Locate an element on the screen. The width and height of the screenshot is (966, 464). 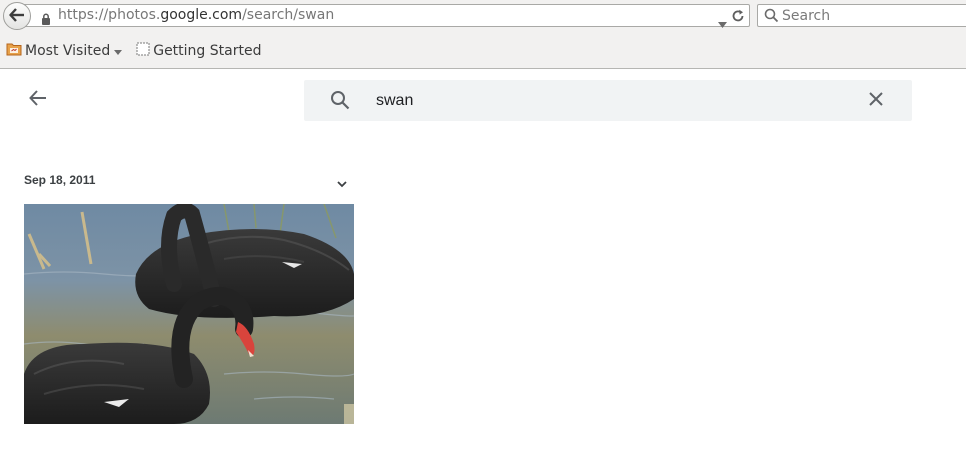
address-bar: https://photos.google.com/search/swan is located at coordinates (385, 16).